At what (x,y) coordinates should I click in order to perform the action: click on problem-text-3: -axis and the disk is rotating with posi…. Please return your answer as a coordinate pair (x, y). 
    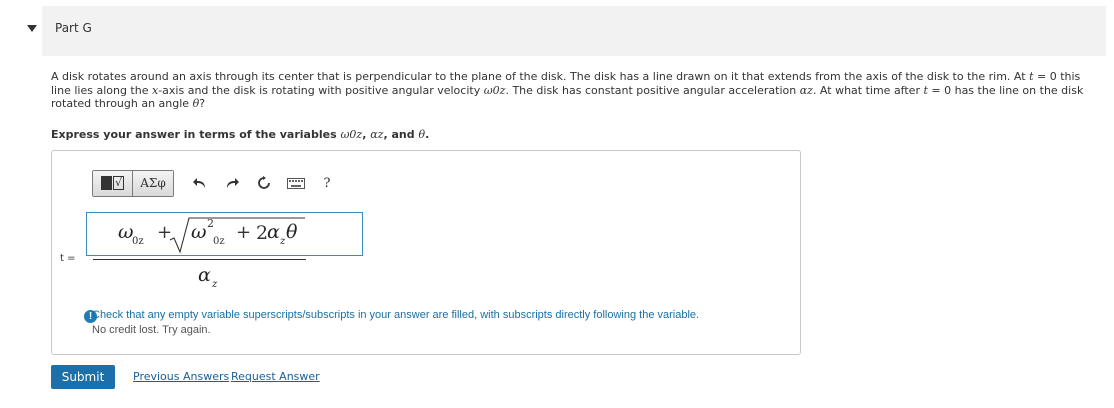
    Looking at the image, I should click on (321, 90).